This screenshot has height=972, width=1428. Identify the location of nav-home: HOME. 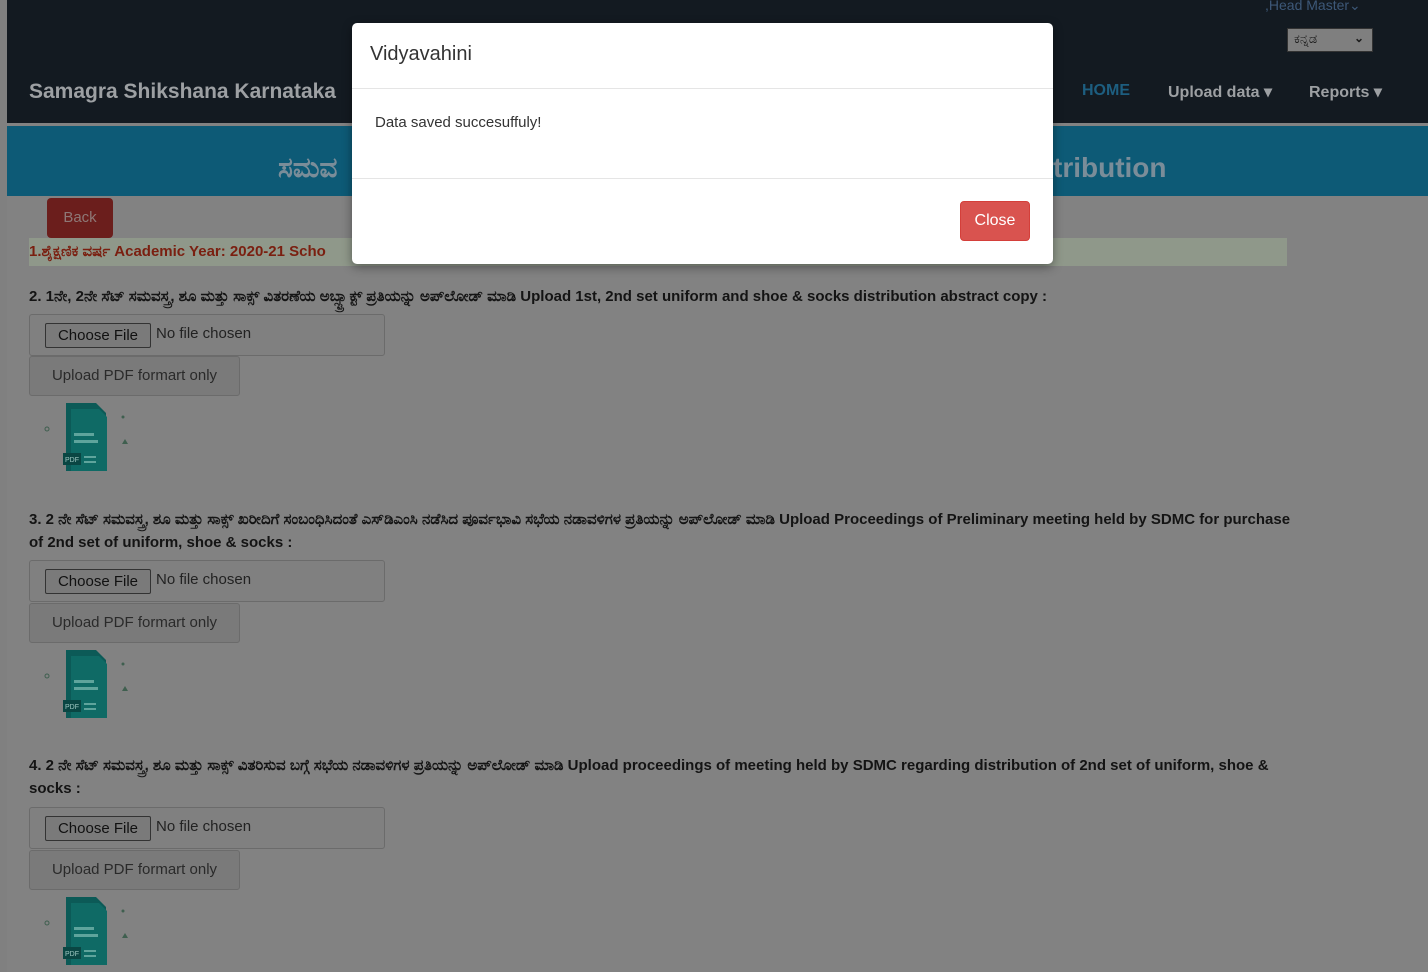
(1125, 92).